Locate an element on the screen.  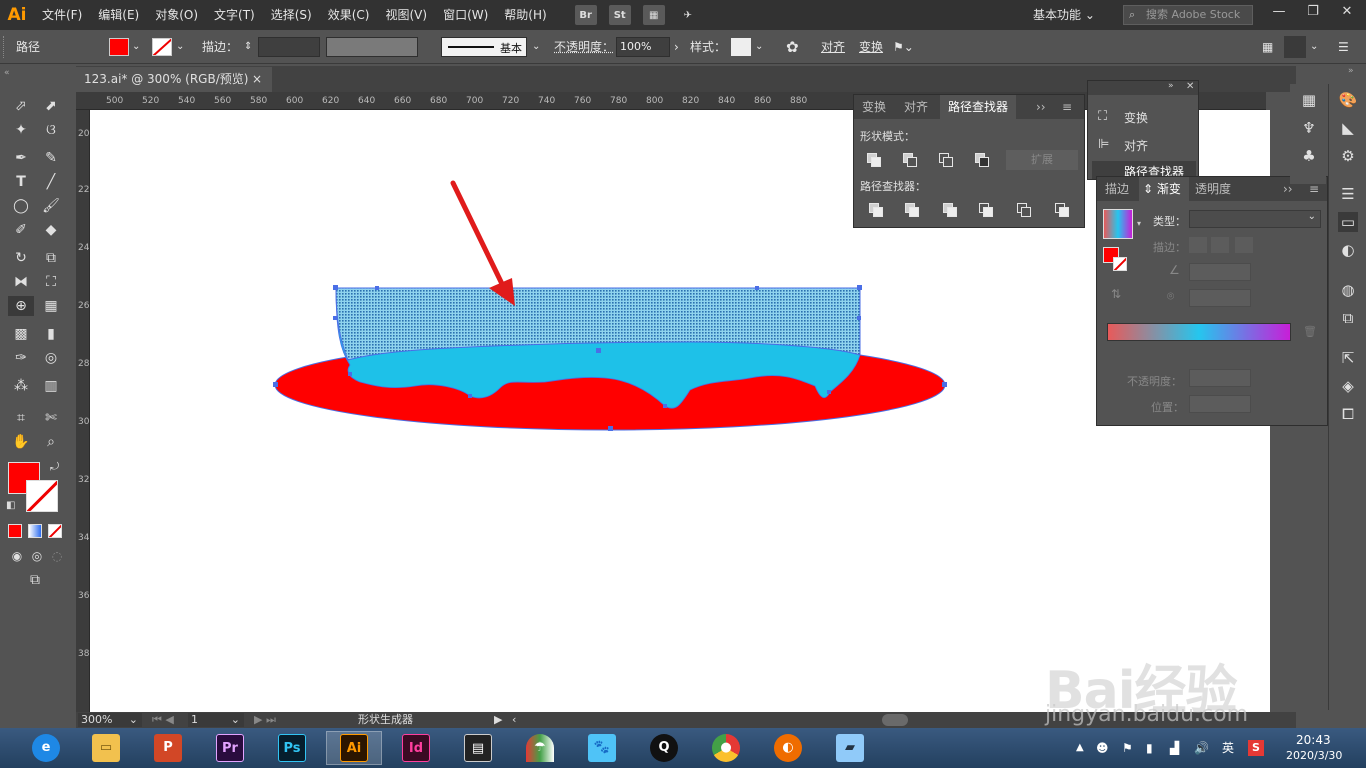
mini-transform: 变换 is located at coordinates (1136, 117).